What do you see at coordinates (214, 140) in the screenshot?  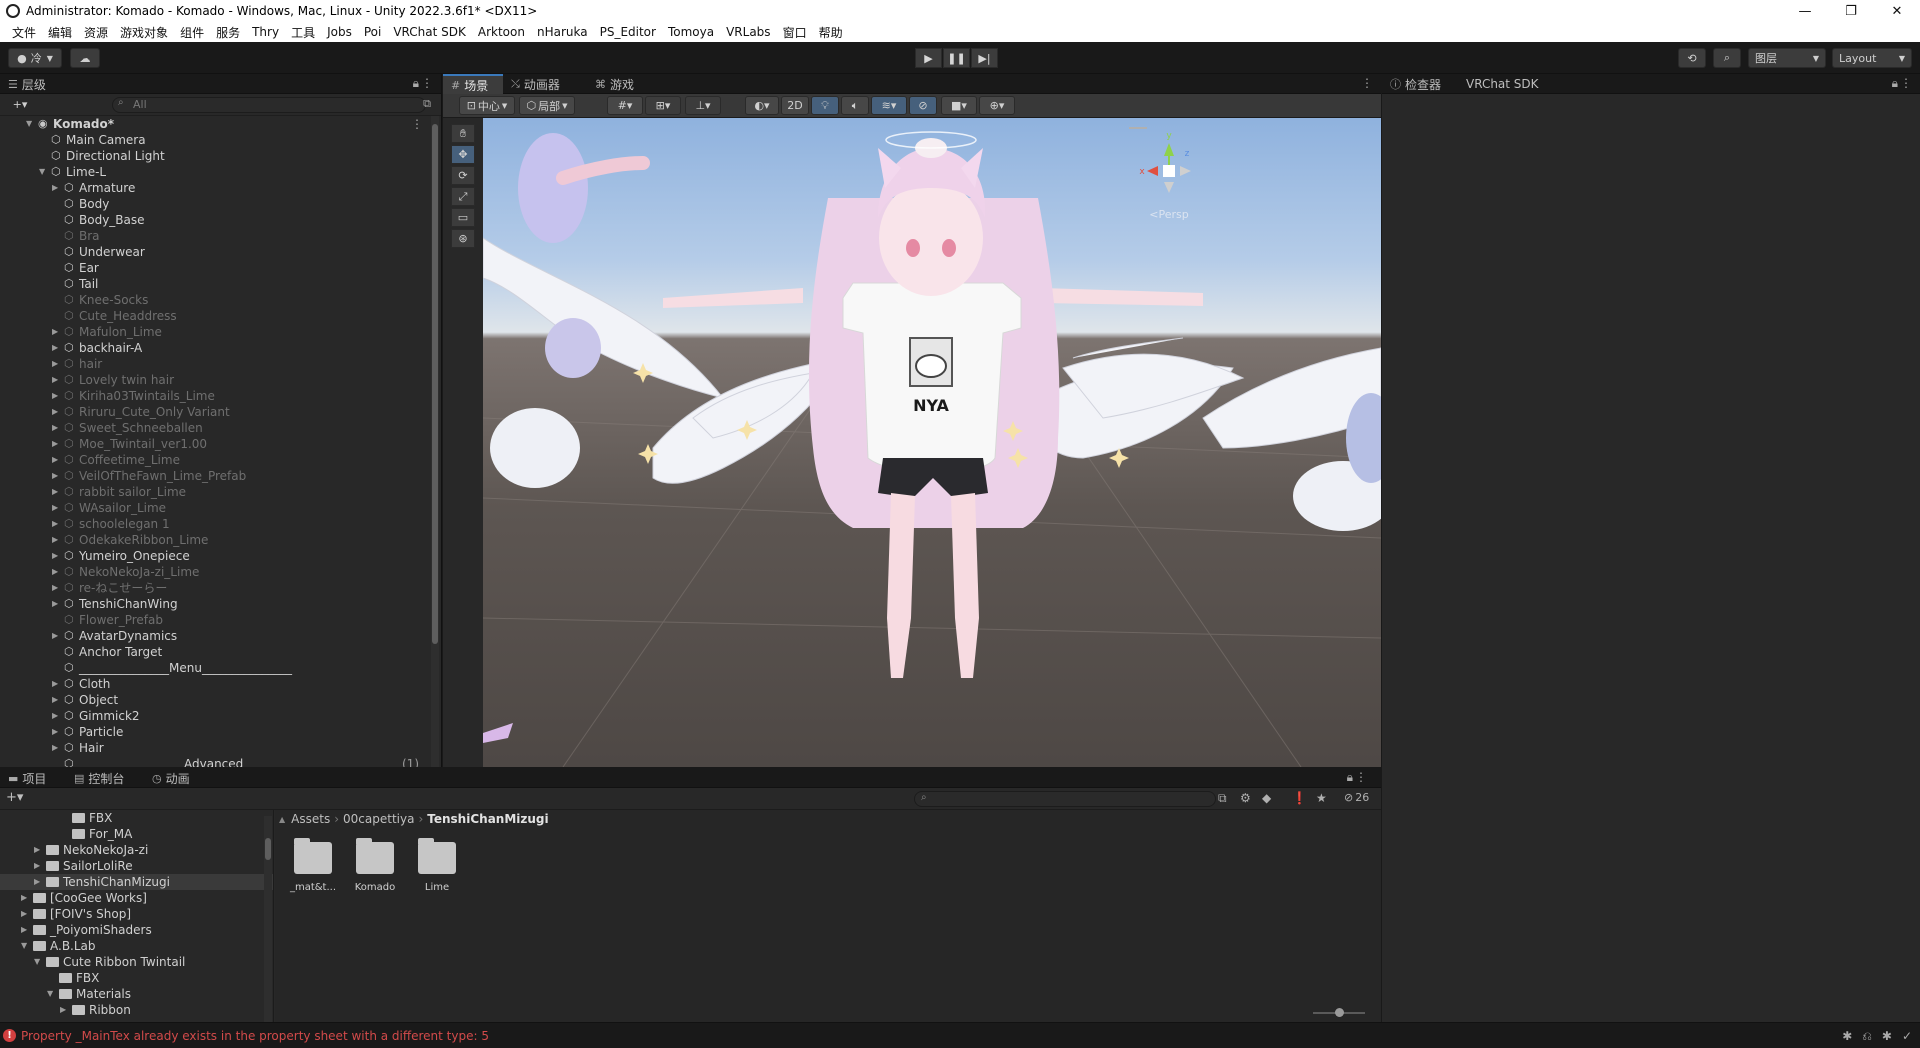 I see `hierarchy-item: ⬡ Main Camera` at bounding box center [214, 140].